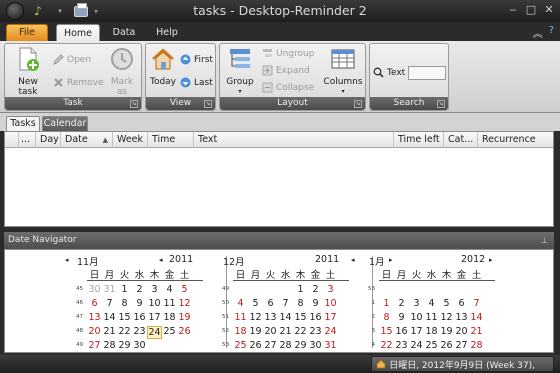  Describe the element at coordinates (124, 32) in the screenshot. I see `tab-data: Data` at that location.